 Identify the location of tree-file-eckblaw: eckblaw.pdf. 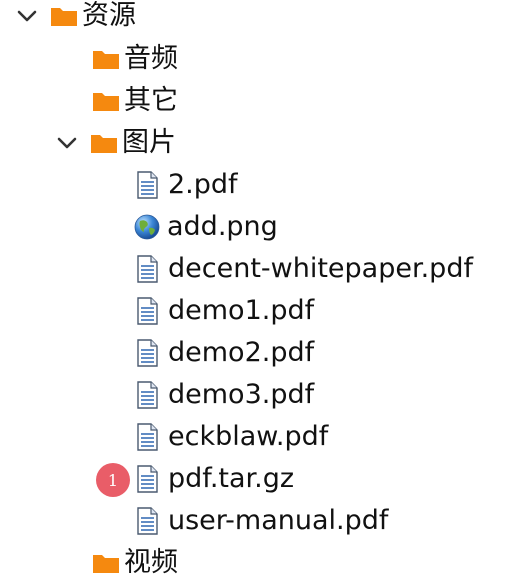
(232, 437).